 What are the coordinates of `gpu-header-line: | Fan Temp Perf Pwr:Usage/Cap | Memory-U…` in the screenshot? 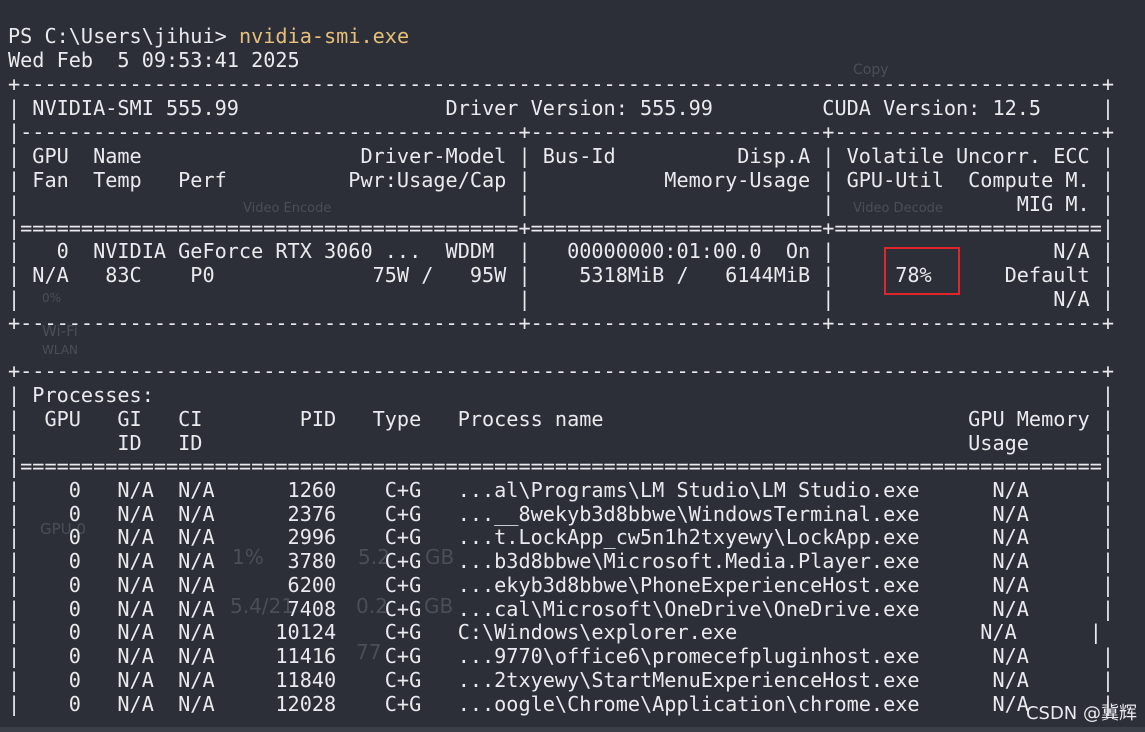 It's located at (561, 180).